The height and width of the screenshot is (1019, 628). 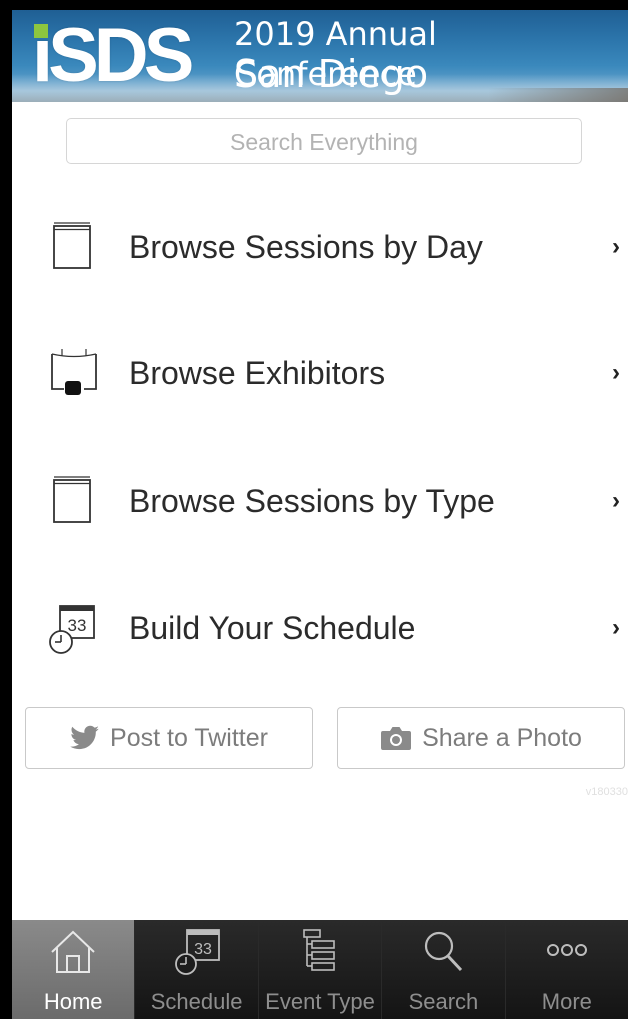 I want to click on tab-search: Search, so click(x=443, y=969).